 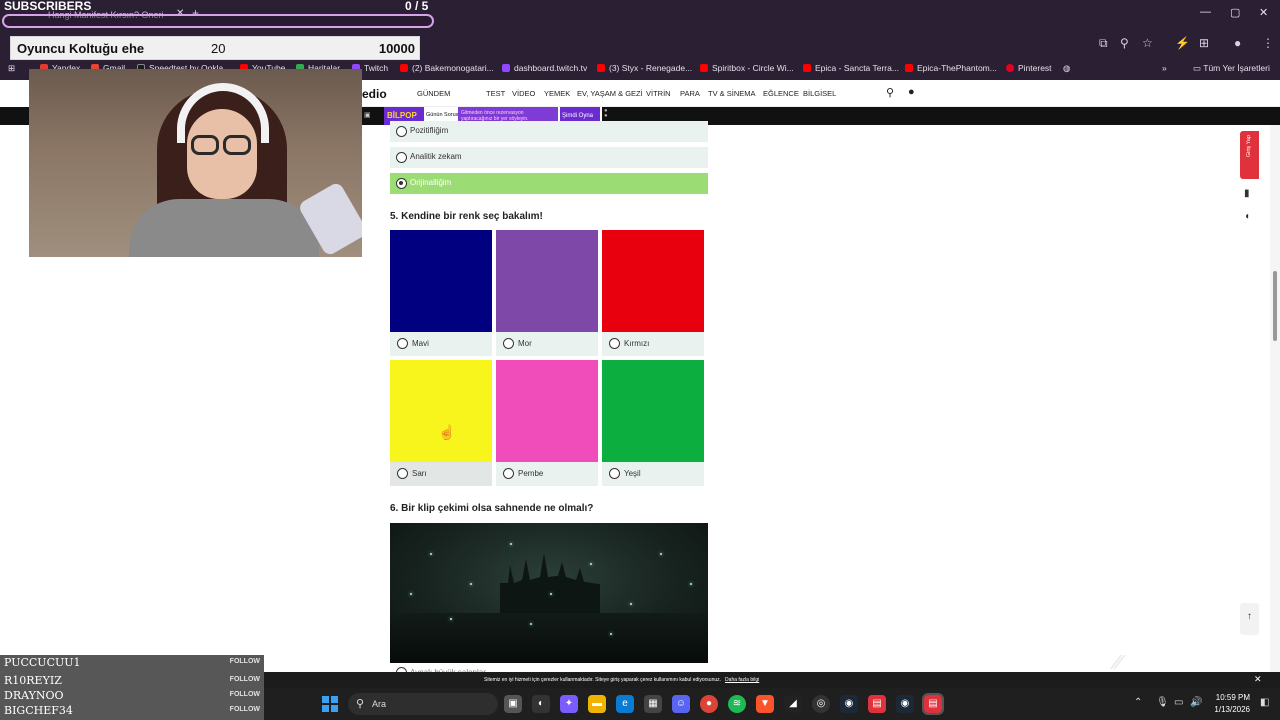 I want to click on microphone-icon: 🎙, so click(x=1162, y=702).